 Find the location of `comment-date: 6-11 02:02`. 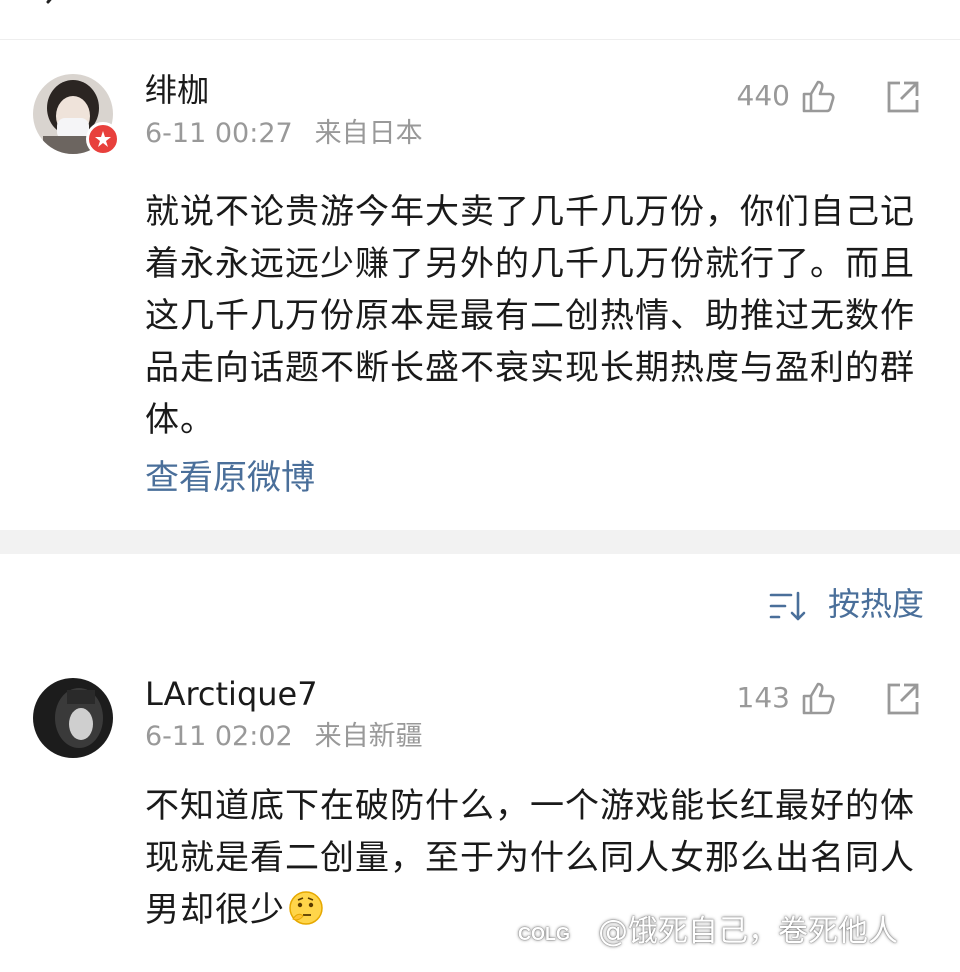

comment-date: 6-11 02:02 is located at coordinates (219, 736).